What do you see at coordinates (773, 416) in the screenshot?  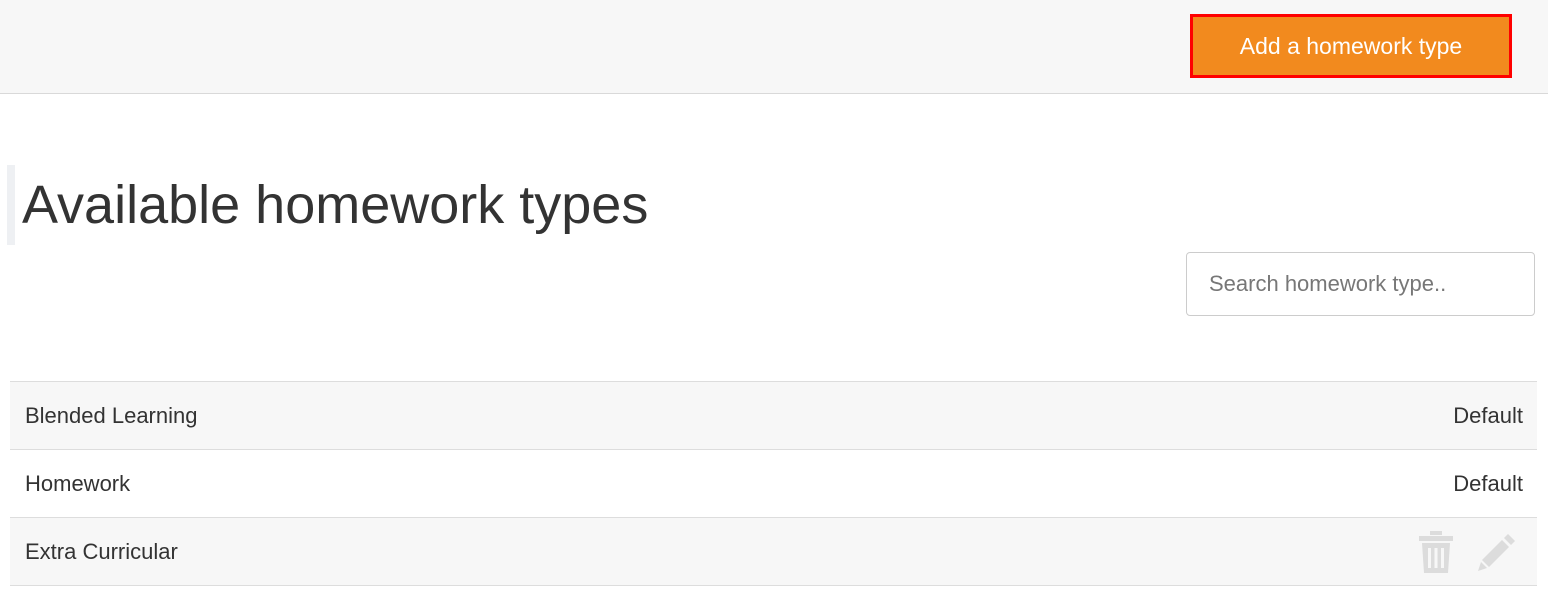 I see `table-row: Blended Learning Default` at bounding box center [773, 416].